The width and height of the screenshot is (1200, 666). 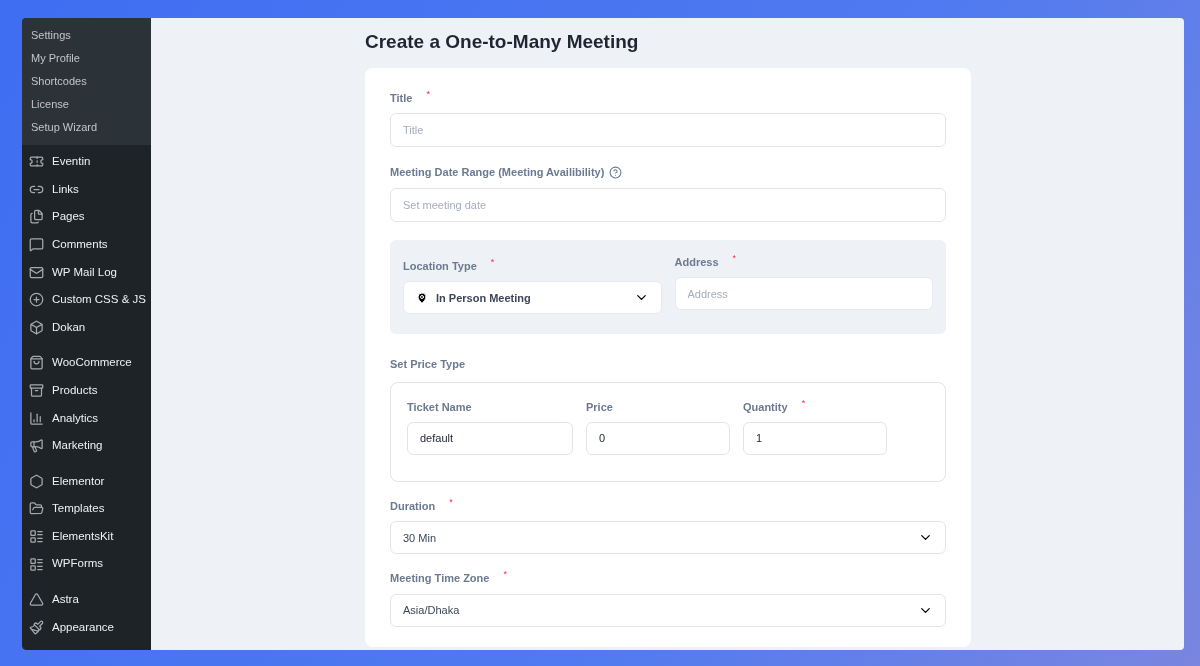 I want to click on sidebar-item: Marketing, so click(x=86, y=445).